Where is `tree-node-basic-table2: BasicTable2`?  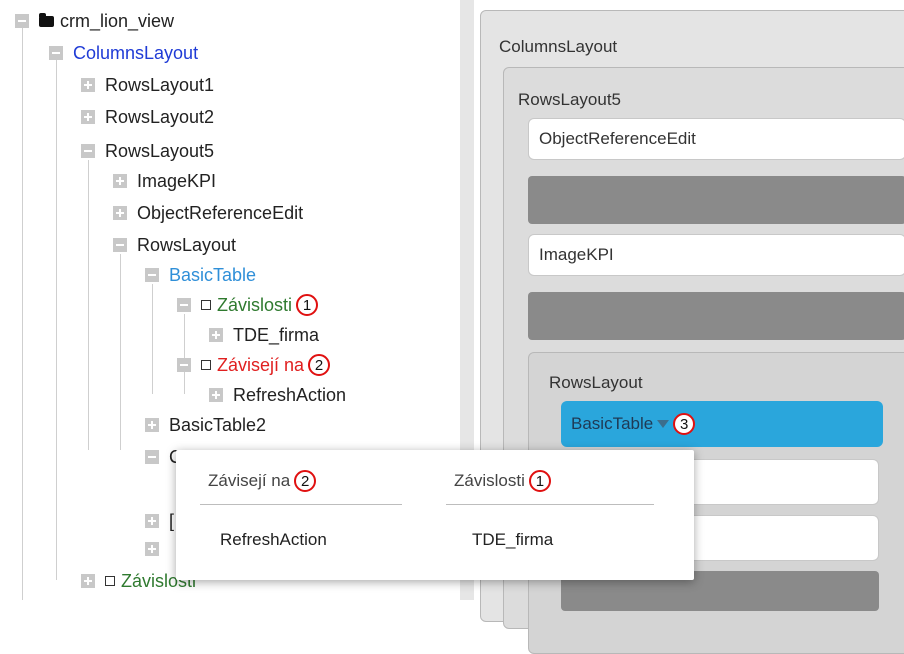
tree-node-basic-table2: BasicTable2 is located at coordinates (205, 425).